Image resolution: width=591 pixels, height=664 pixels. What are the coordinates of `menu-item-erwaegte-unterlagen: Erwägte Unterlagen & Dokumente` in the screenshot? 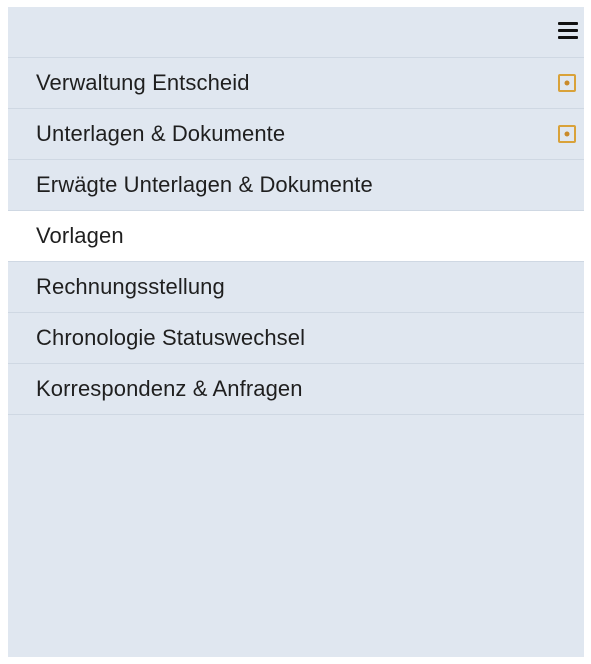 It's located at (296, 185).